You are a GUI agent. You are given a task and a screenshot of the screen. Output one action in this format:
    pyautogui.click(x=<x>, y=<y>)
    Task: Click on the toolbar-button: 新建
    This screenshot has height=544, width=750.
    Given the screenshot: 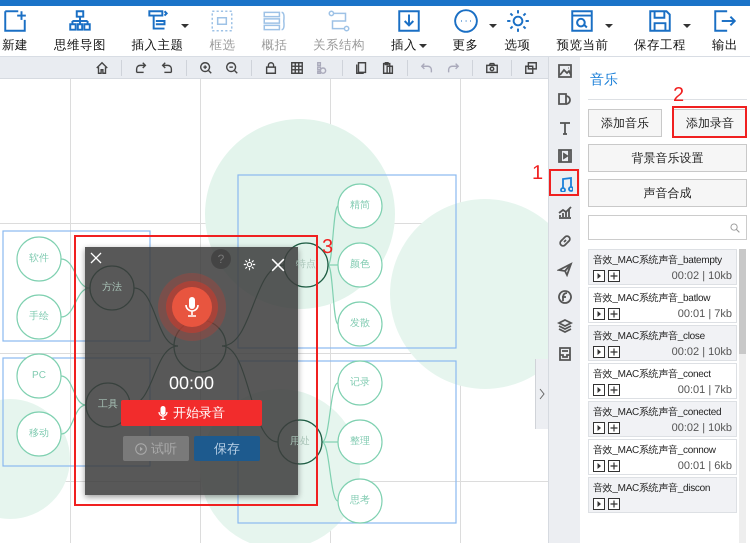 What is the action you would take?
    pyautogui.click(x=15, y=31)
    